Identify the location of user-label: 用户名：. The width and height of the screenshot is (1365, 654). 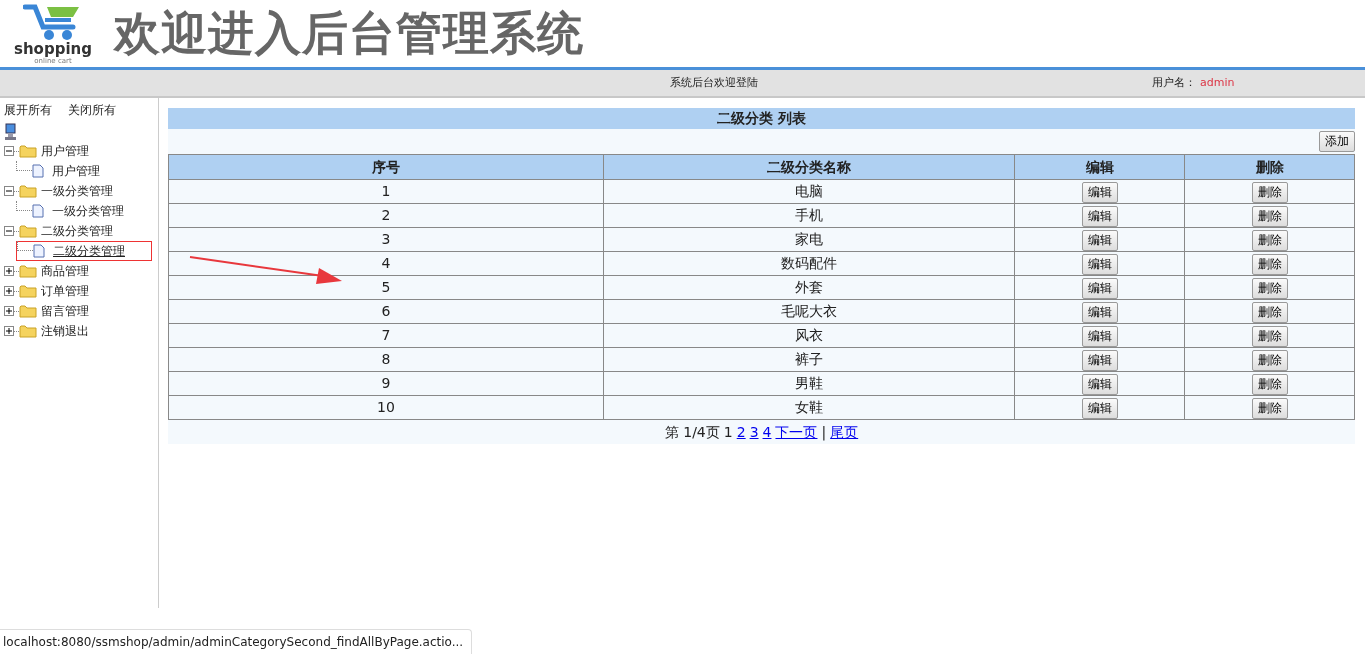
(1174, 82).